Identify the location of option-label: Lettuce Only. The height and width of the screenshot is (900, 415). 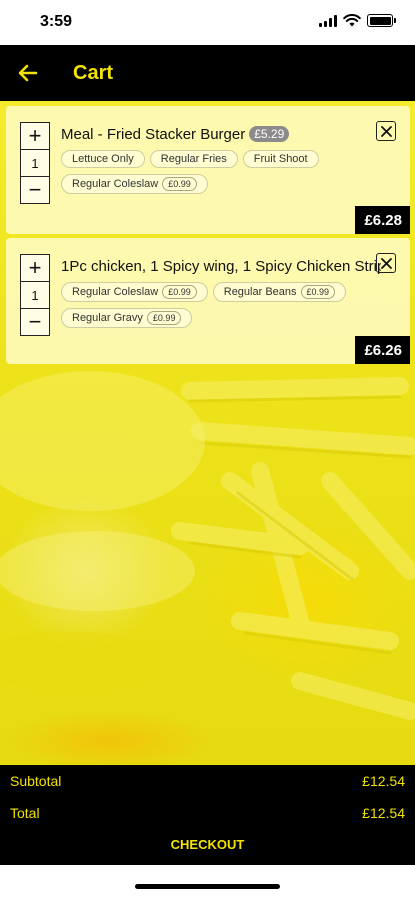
(103, 159).